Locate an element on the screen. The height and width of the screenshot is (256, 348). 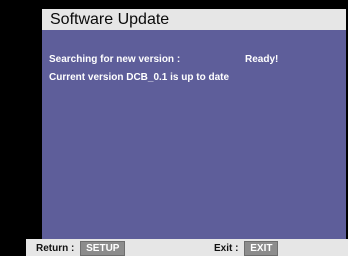
current-version-message: Current version DCB_0.1 is up to date is located at coordinates (139, 77).